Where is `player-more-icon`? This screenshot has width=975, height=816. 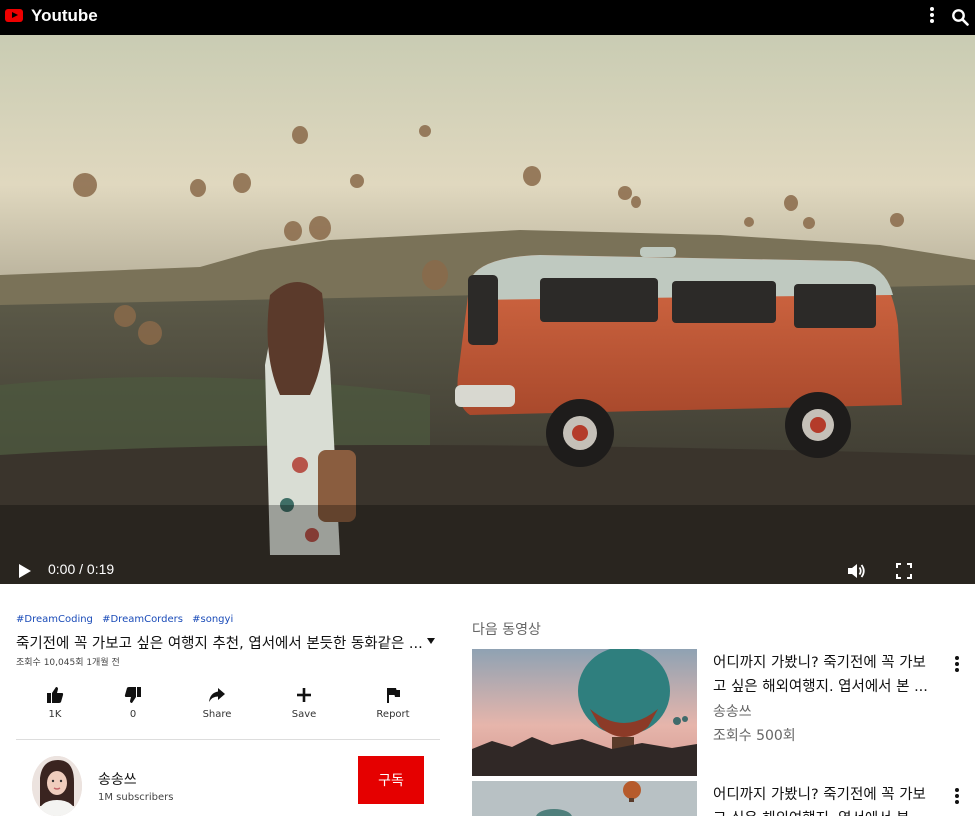
player-more-icon is located at coordinates (952, 573).